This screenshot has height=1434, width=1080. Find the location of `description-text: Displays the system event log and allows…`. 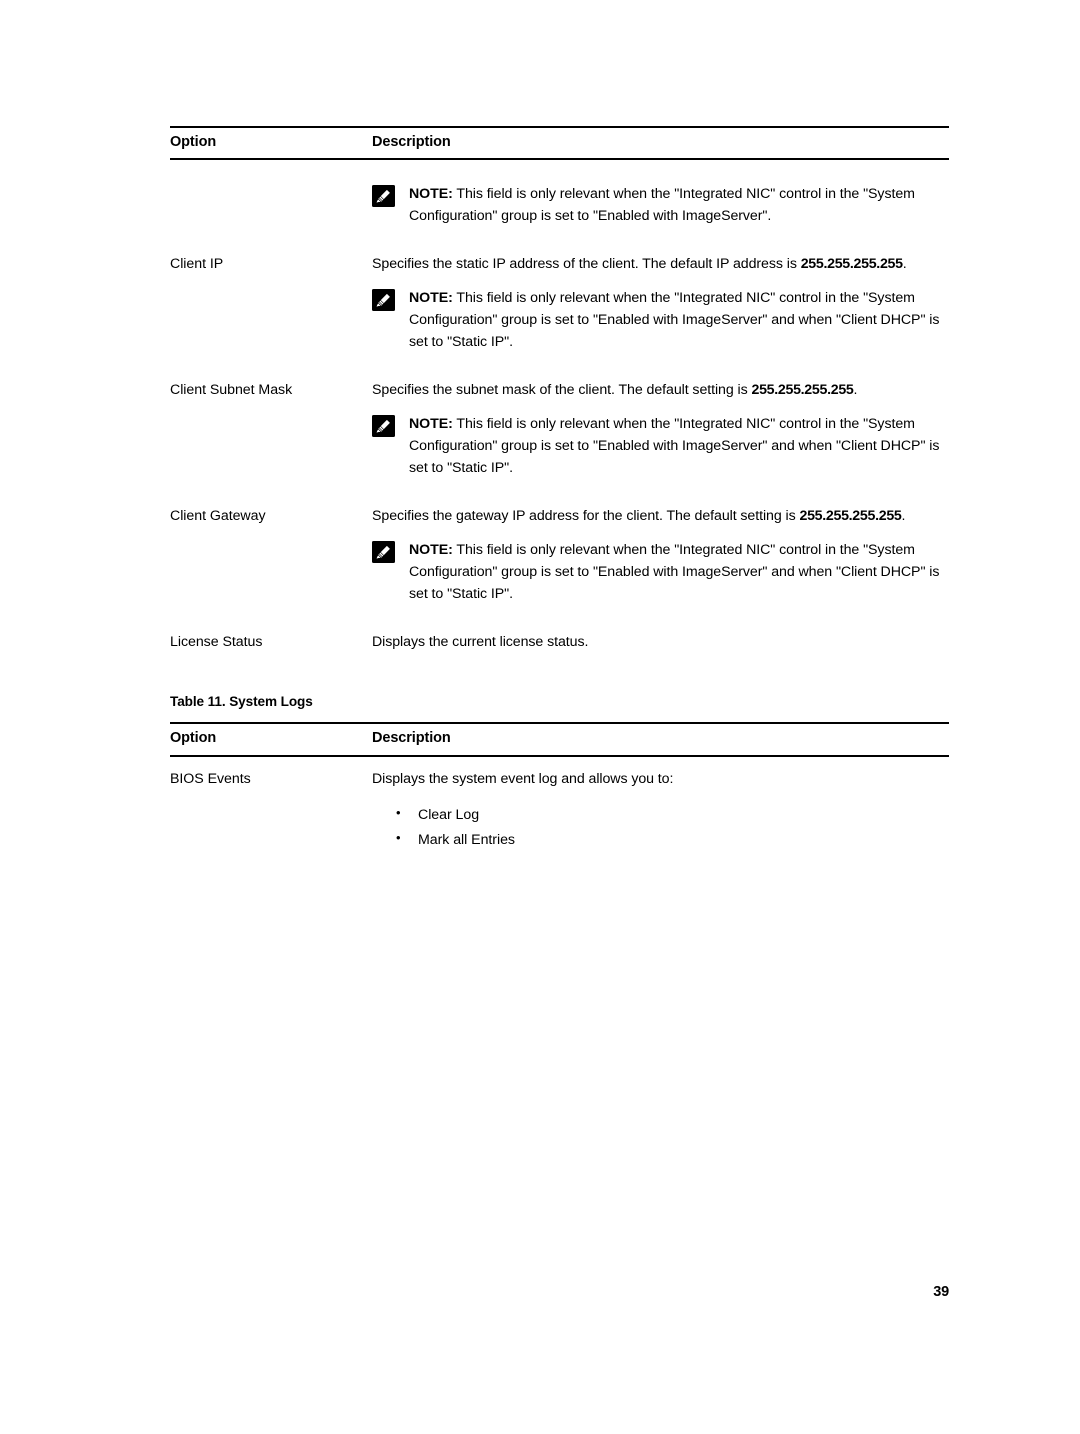

description-text: Displays the system event log and allows… is located at coordinates (523, 778).